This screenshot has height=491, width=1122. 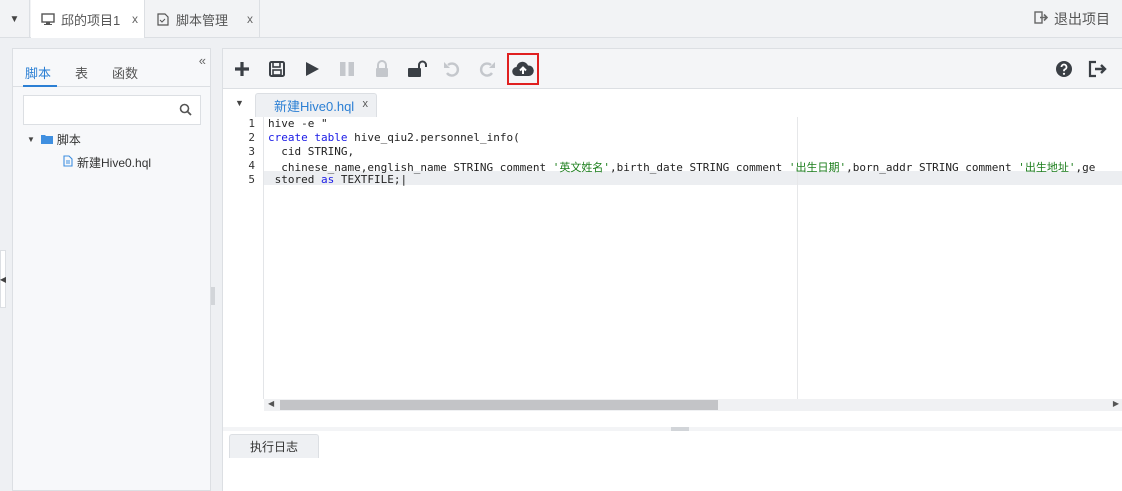 I want to click on code-line: cid STRING,, so click(x=311, y=151).